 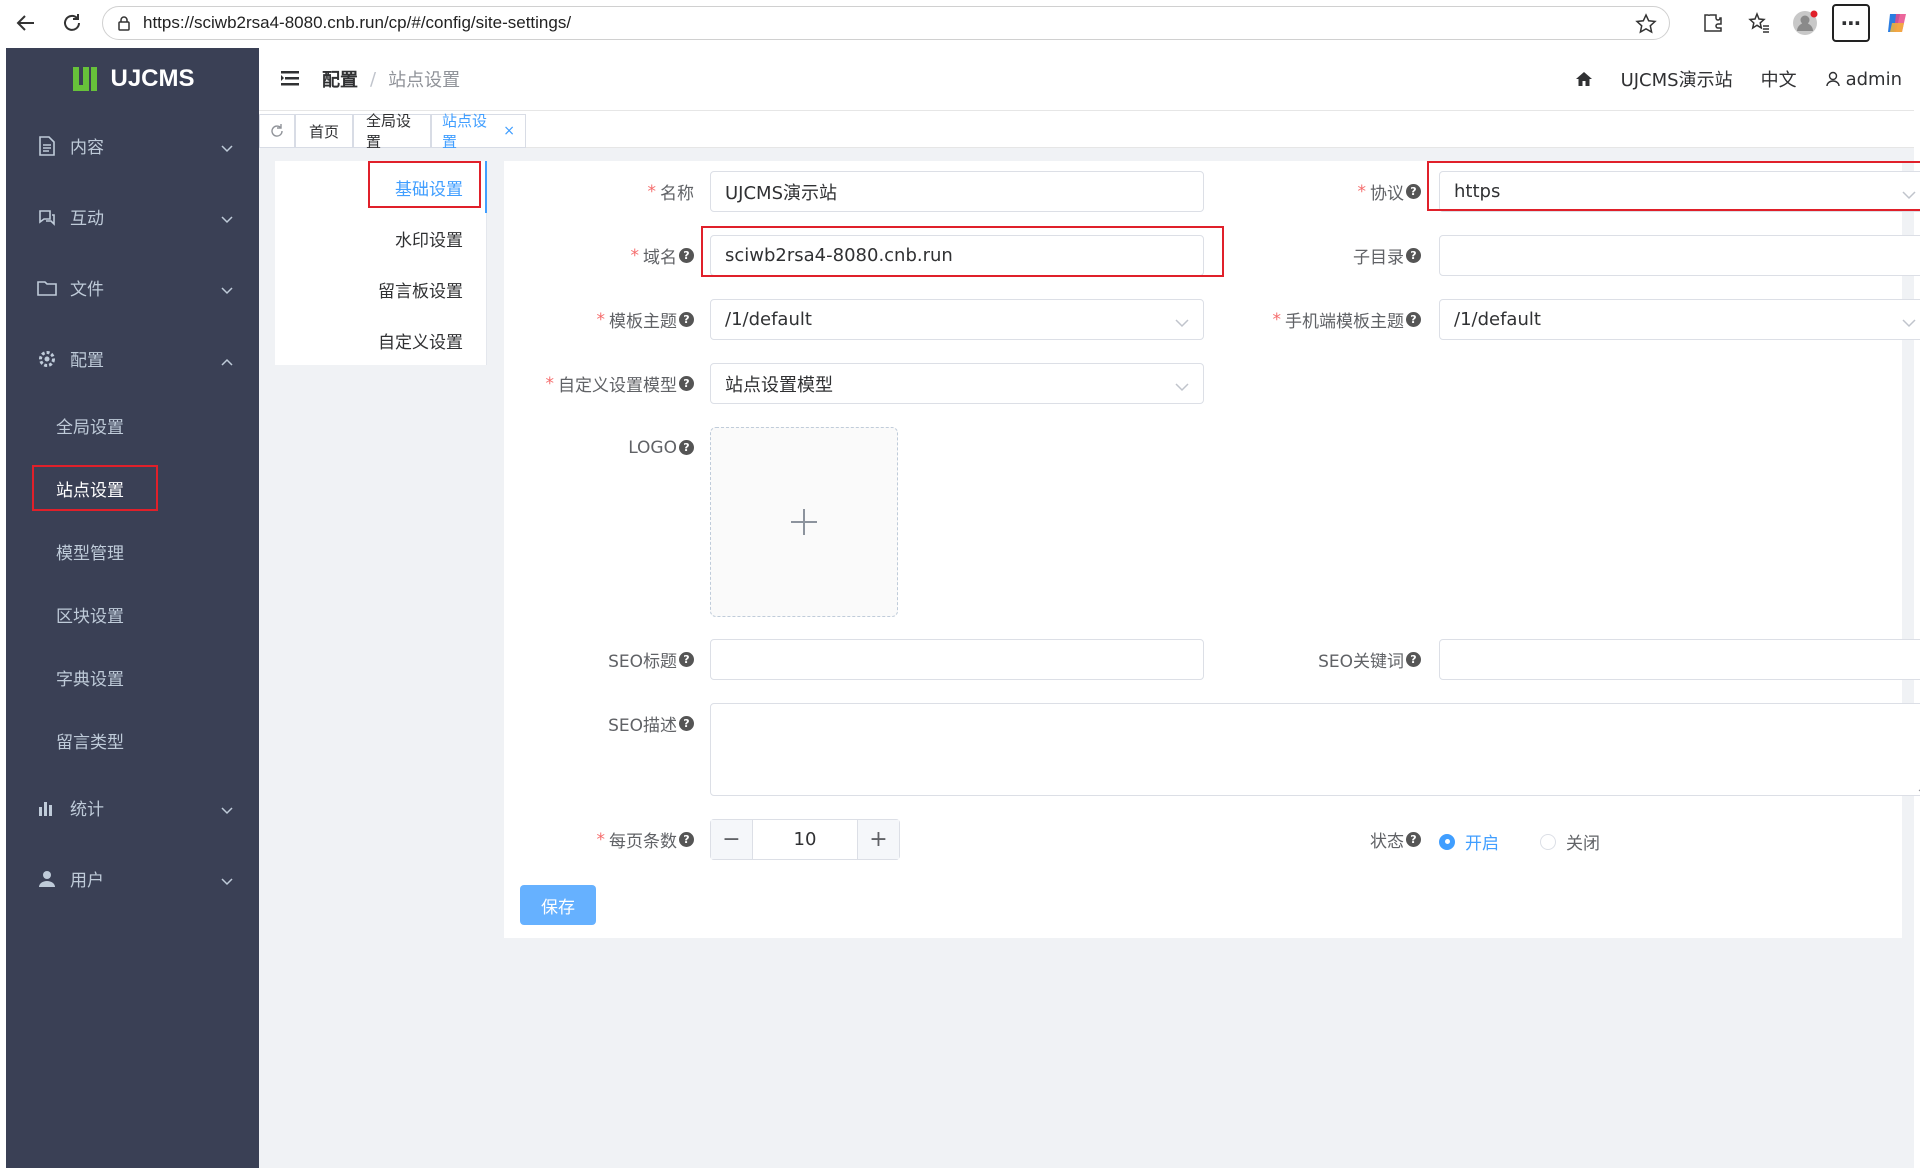 I want to click on menu-users: 用户, so click(x=132, y=878).